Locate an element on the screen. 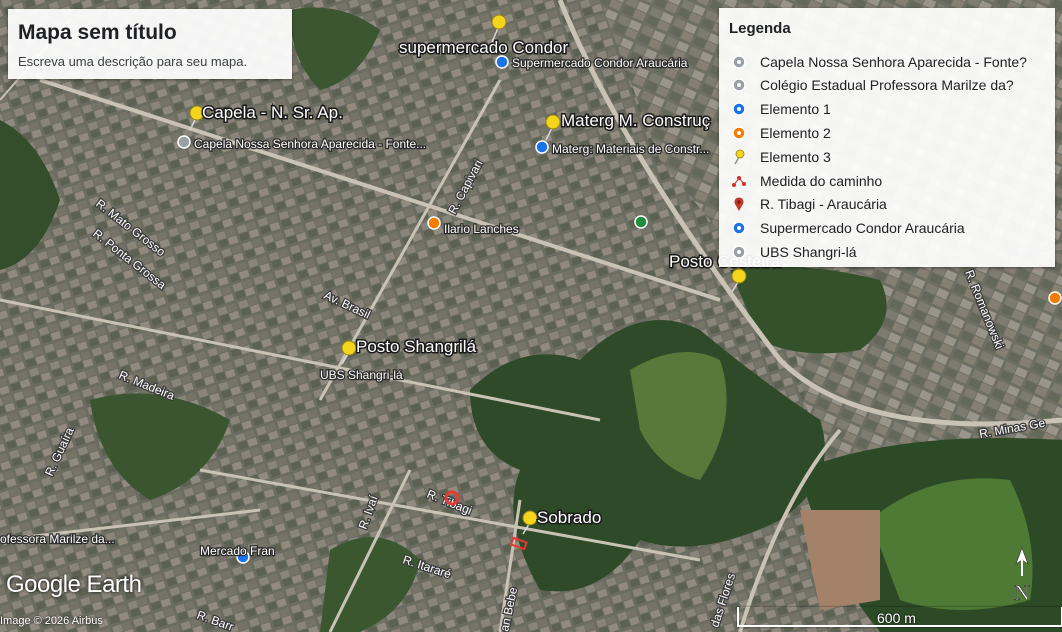 Image resolution: width=1062 pixels, height=632 pixels. svg-text:Materg: Materiais de Constr...: Materg is located at coordinates (630, 149).